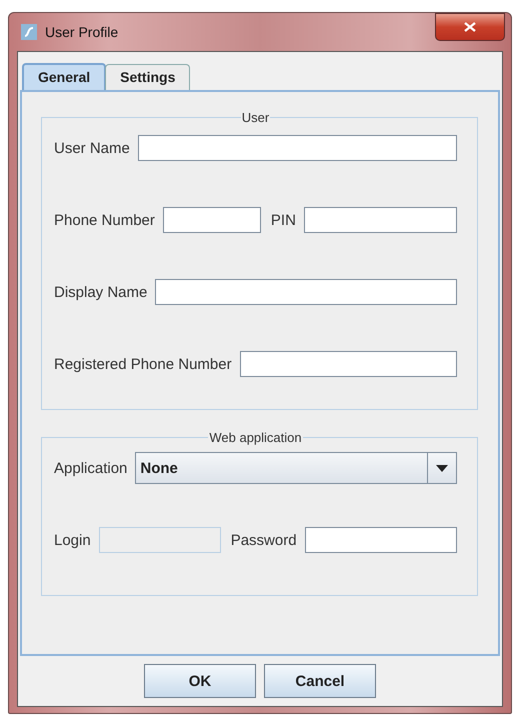 The height and width of the screenshot is (722, 514). I want to click on group-title: Web application, so click(255, 437).